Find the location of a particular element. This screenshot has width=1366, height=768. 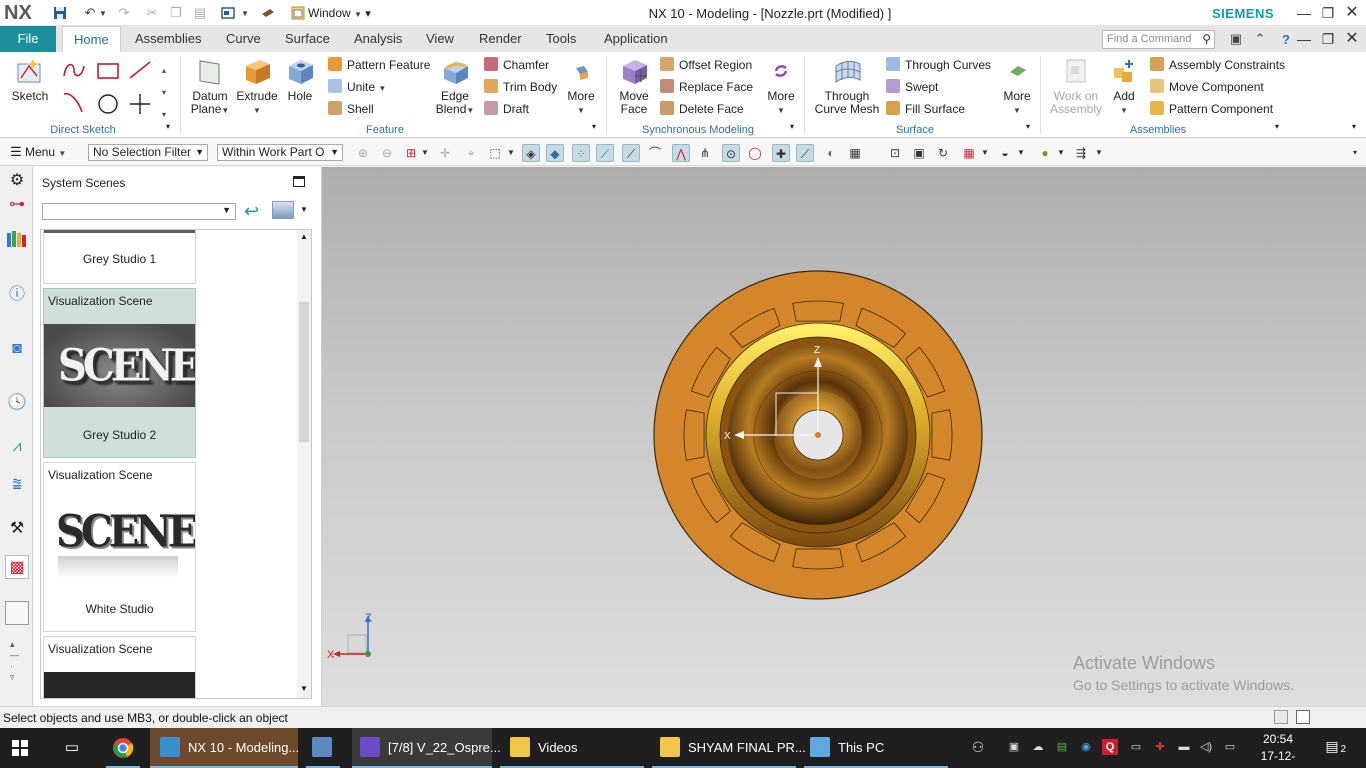

bounded-grid-icon: ▦ is located at coordinates (855, 153).